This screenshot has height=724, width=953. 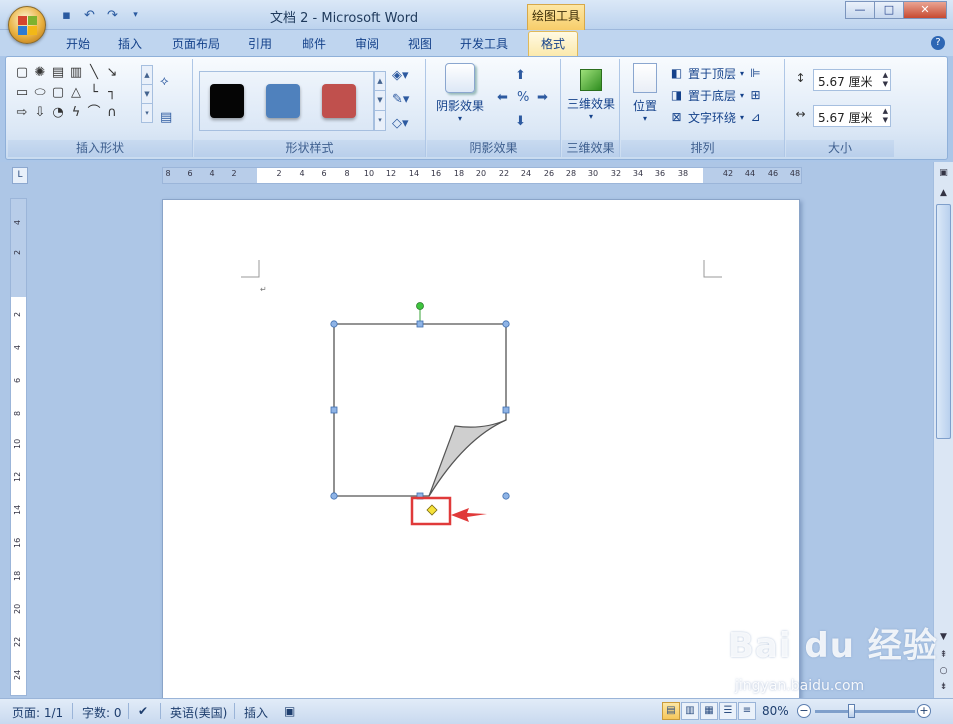 I want to click on next-page-icon: ⇟, so click(x=943, y=689).